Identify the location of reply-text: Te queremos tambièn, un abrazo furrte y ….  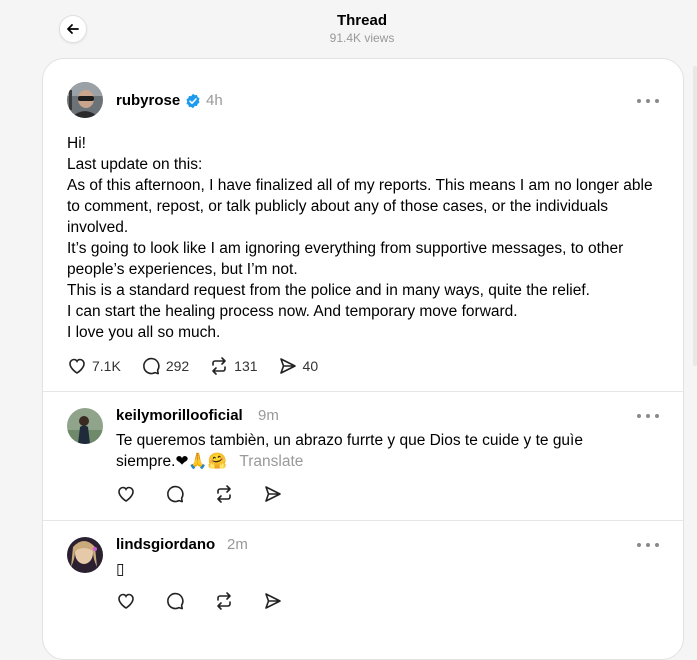
(386, 451).